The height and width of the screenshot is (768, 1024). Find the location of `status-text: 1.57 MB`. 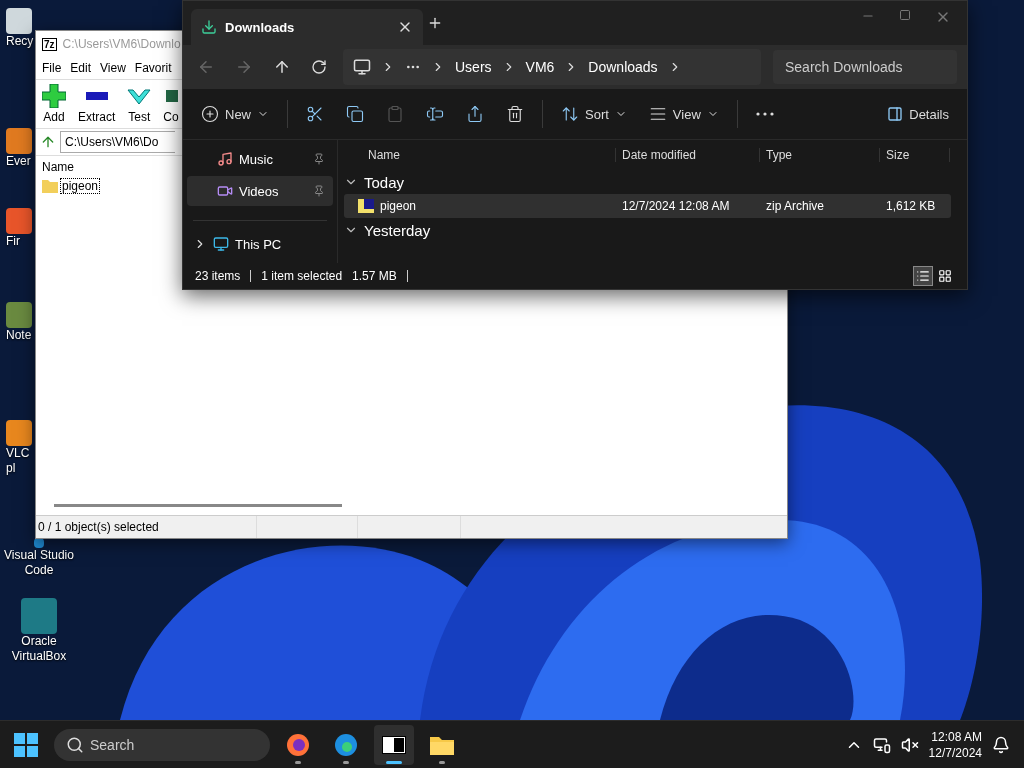

status-text: 1.57 MB is located at coordinates (374, 276).